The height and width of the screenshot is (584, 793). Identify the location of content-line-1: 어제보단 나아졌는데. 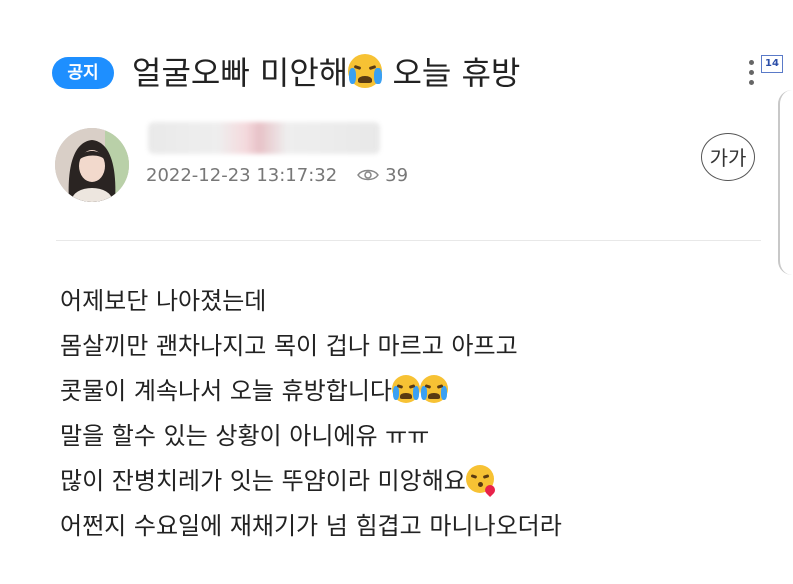
(163, 301).